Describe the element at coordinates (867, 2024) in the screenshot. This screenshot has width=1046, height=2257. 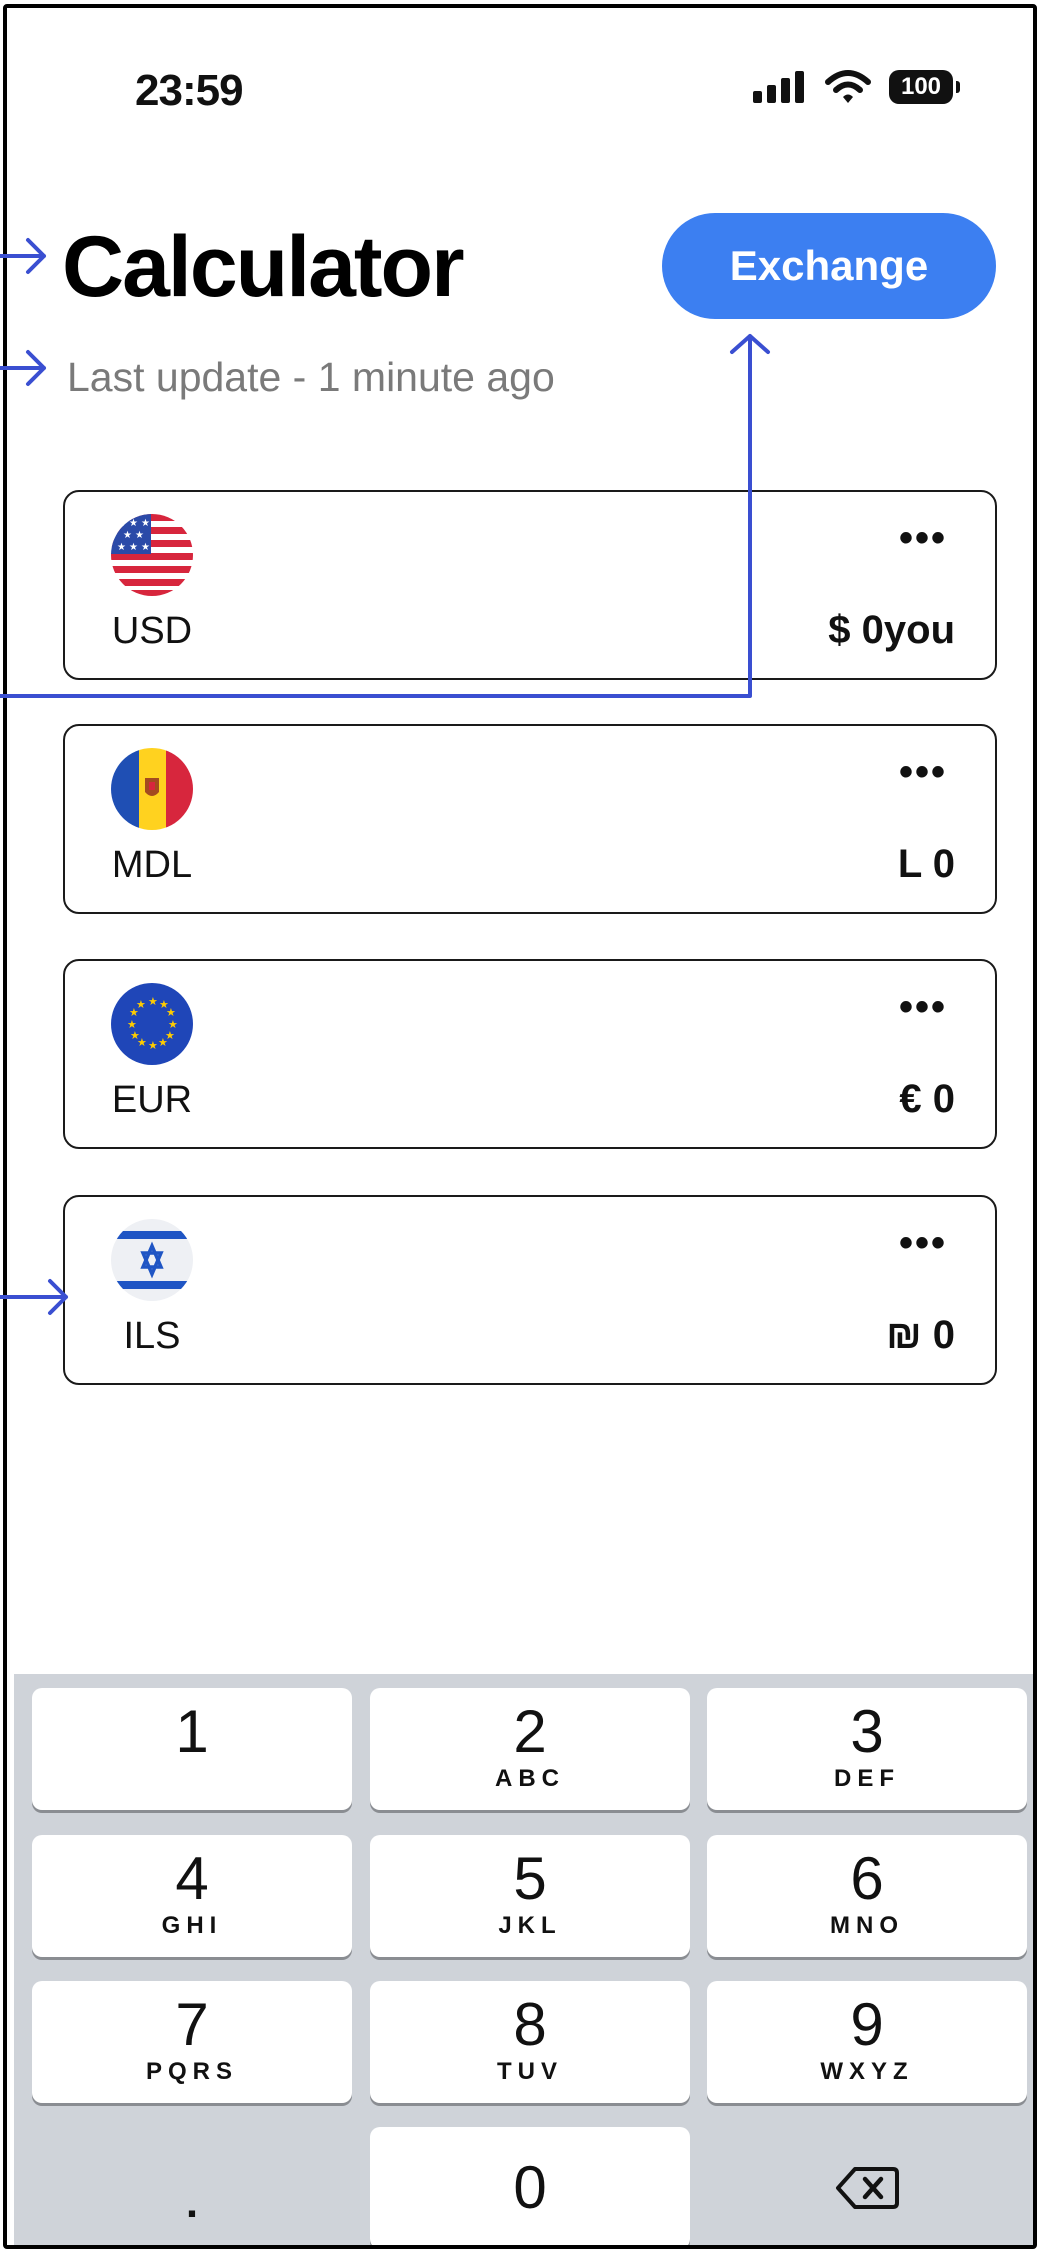
I see `key-digit: 9` at that location.